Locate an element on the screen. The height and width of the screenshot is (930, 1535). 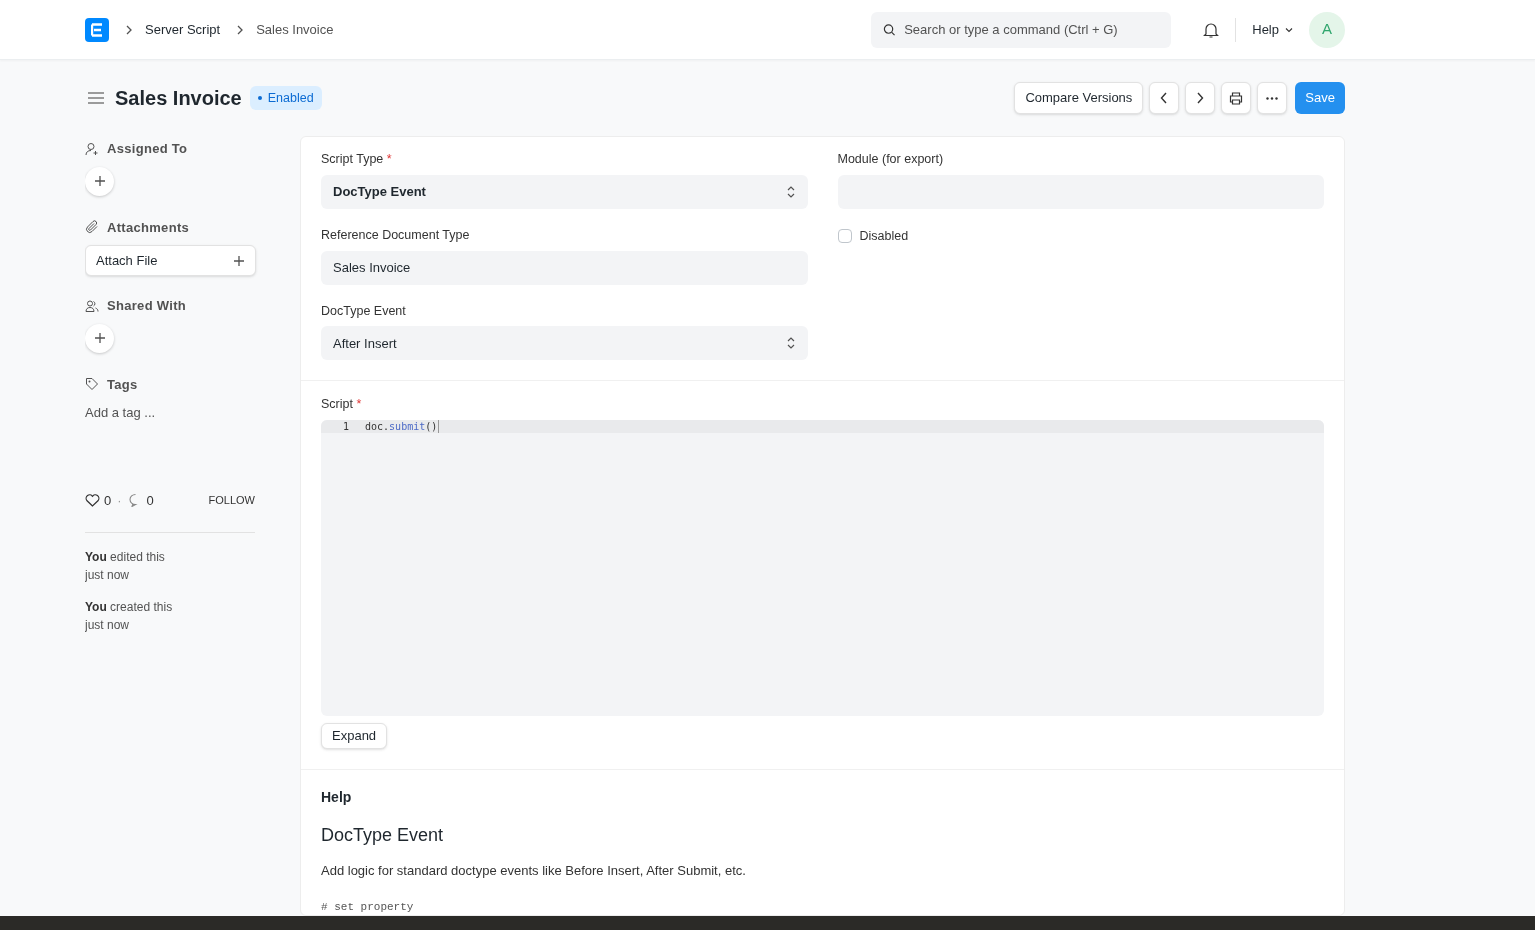
heart-icon is located at coordinates (92, 500).